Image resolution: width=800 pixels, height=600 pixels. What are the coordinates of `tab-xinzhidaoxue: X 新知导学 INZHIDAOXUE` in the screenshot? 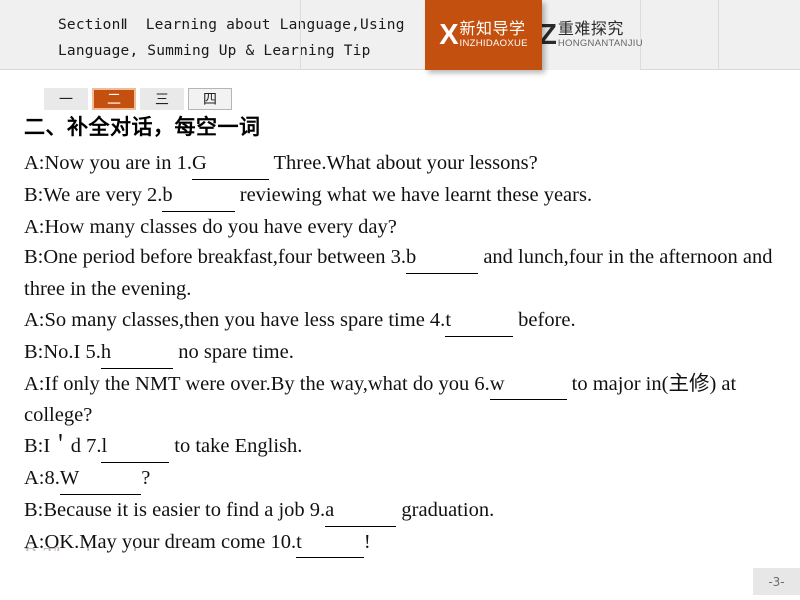 It's located at (483, 35).